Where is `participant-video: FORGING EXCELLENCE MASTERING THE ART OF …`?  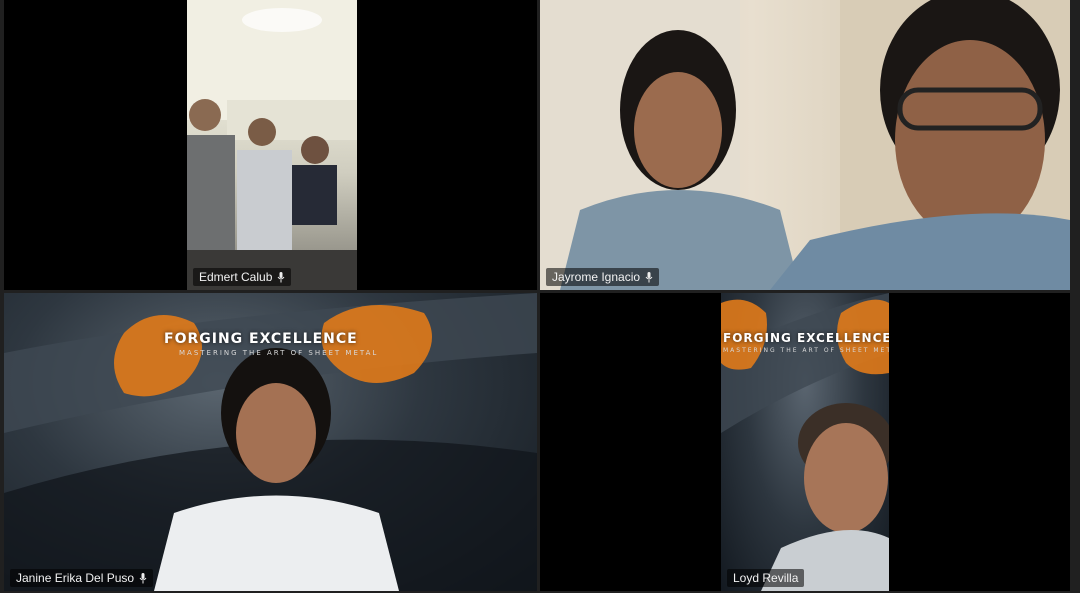
participant-video: FORGING EXCELLENCE MASTERING THE ART OF … is located at coordinates (805, 442).